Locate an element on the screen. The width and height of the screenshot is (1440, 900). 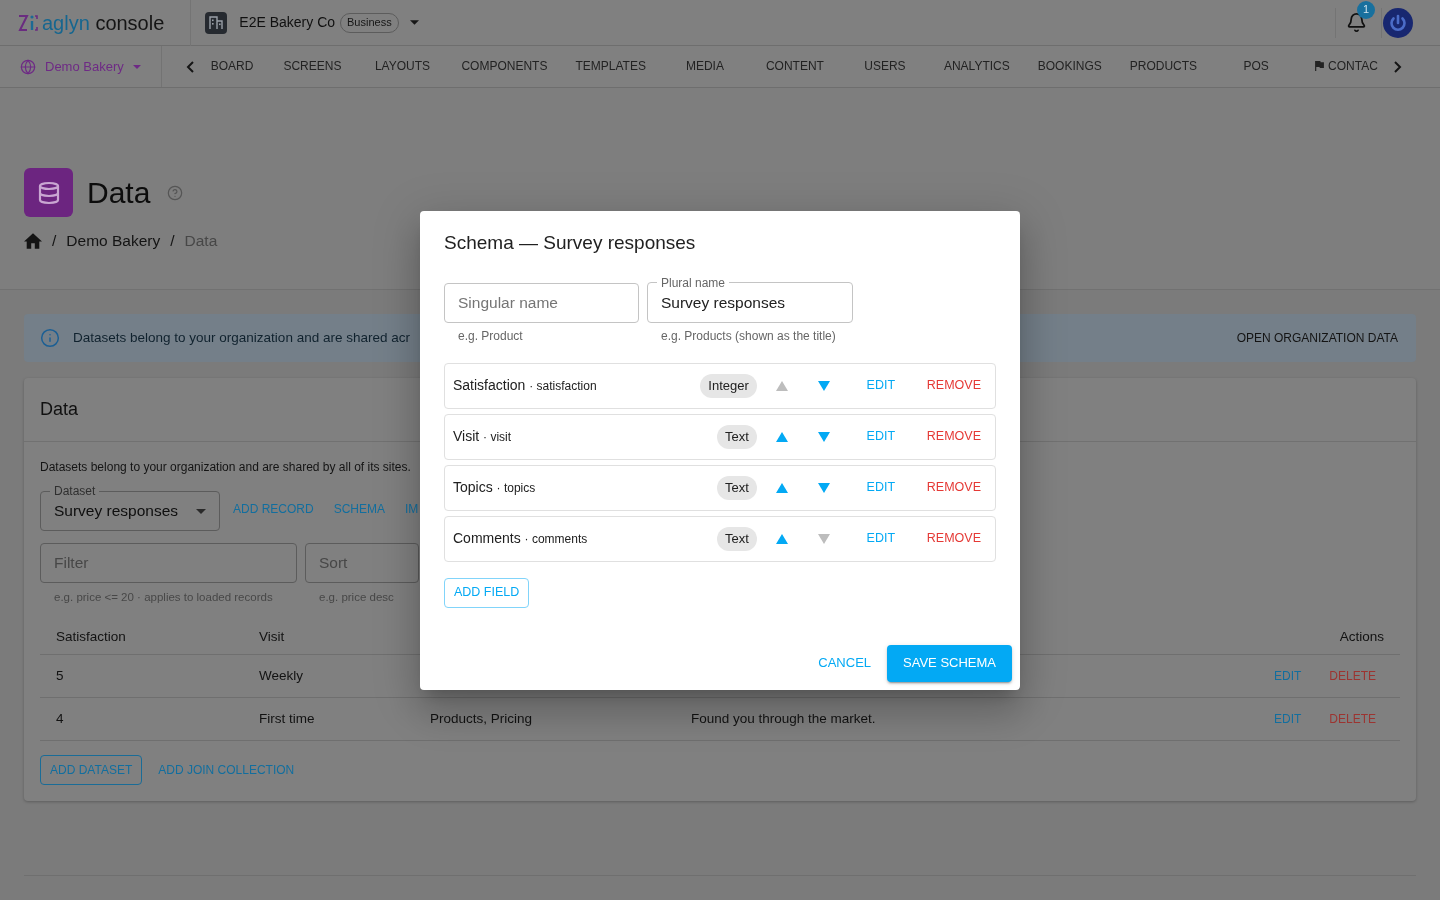
nav-tab: USERS is located at coordinates (884, 66).